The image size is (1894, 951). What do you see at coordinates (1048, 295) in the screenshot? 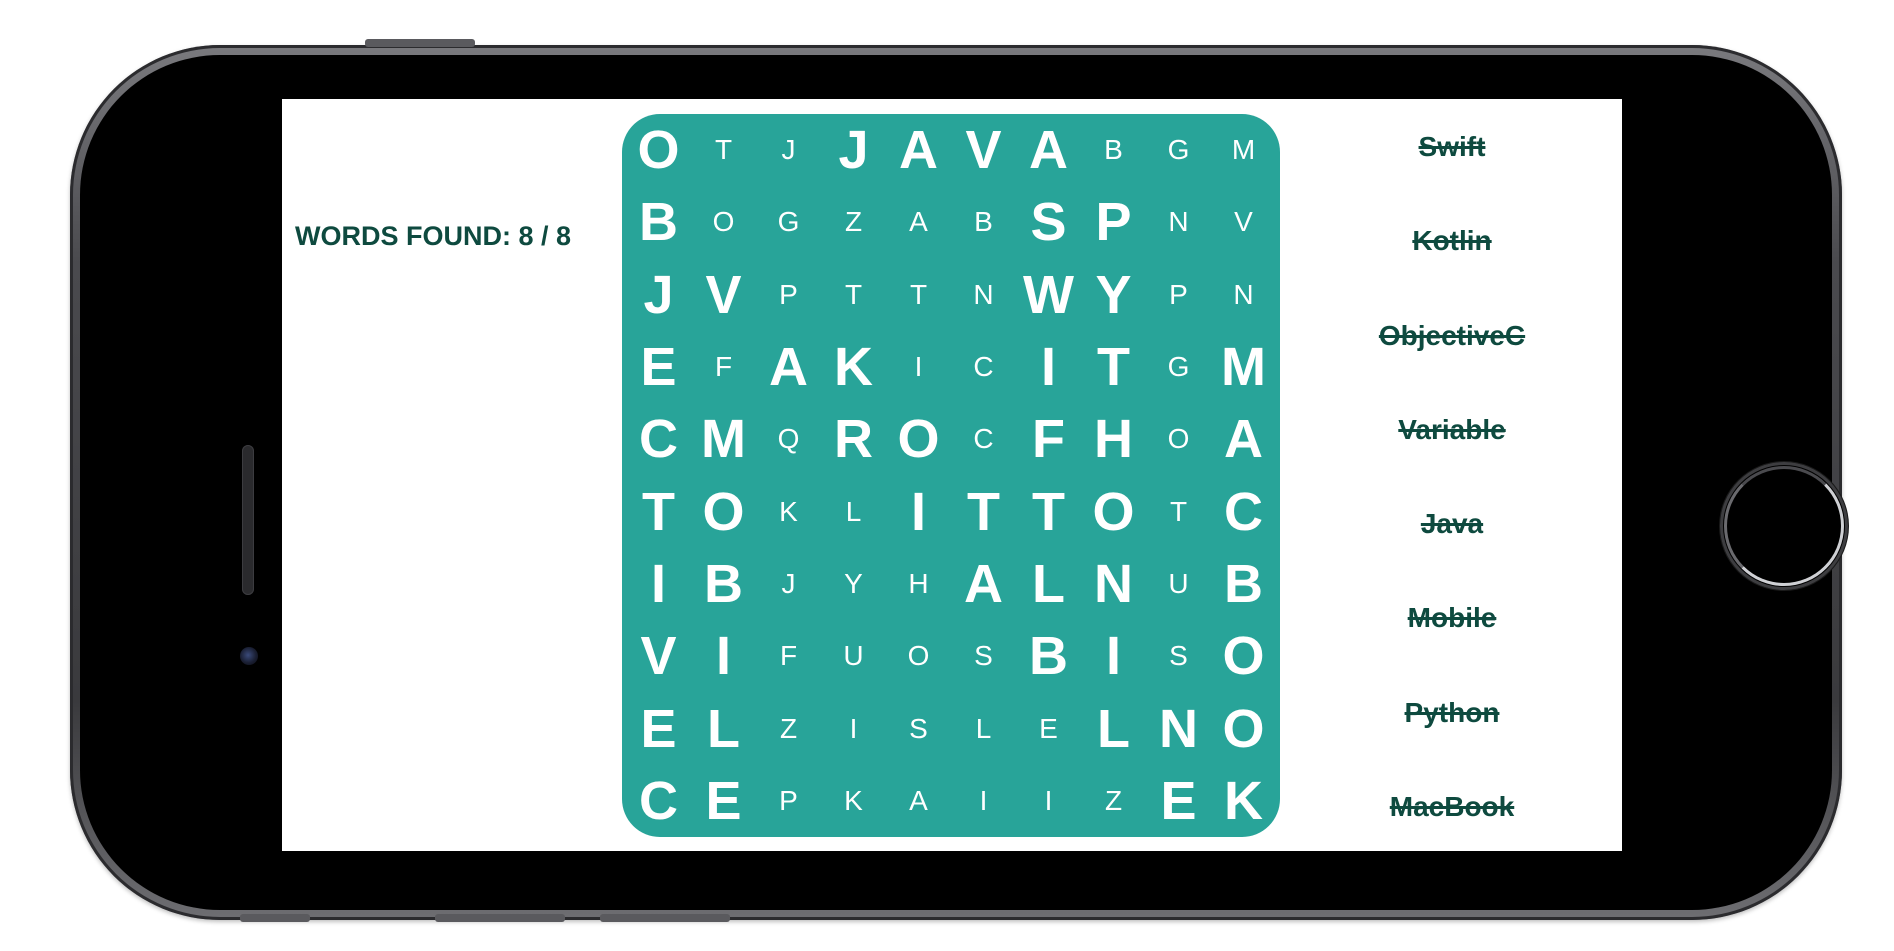
I see `grid-cell: W` at bounding box center [1048, 295].